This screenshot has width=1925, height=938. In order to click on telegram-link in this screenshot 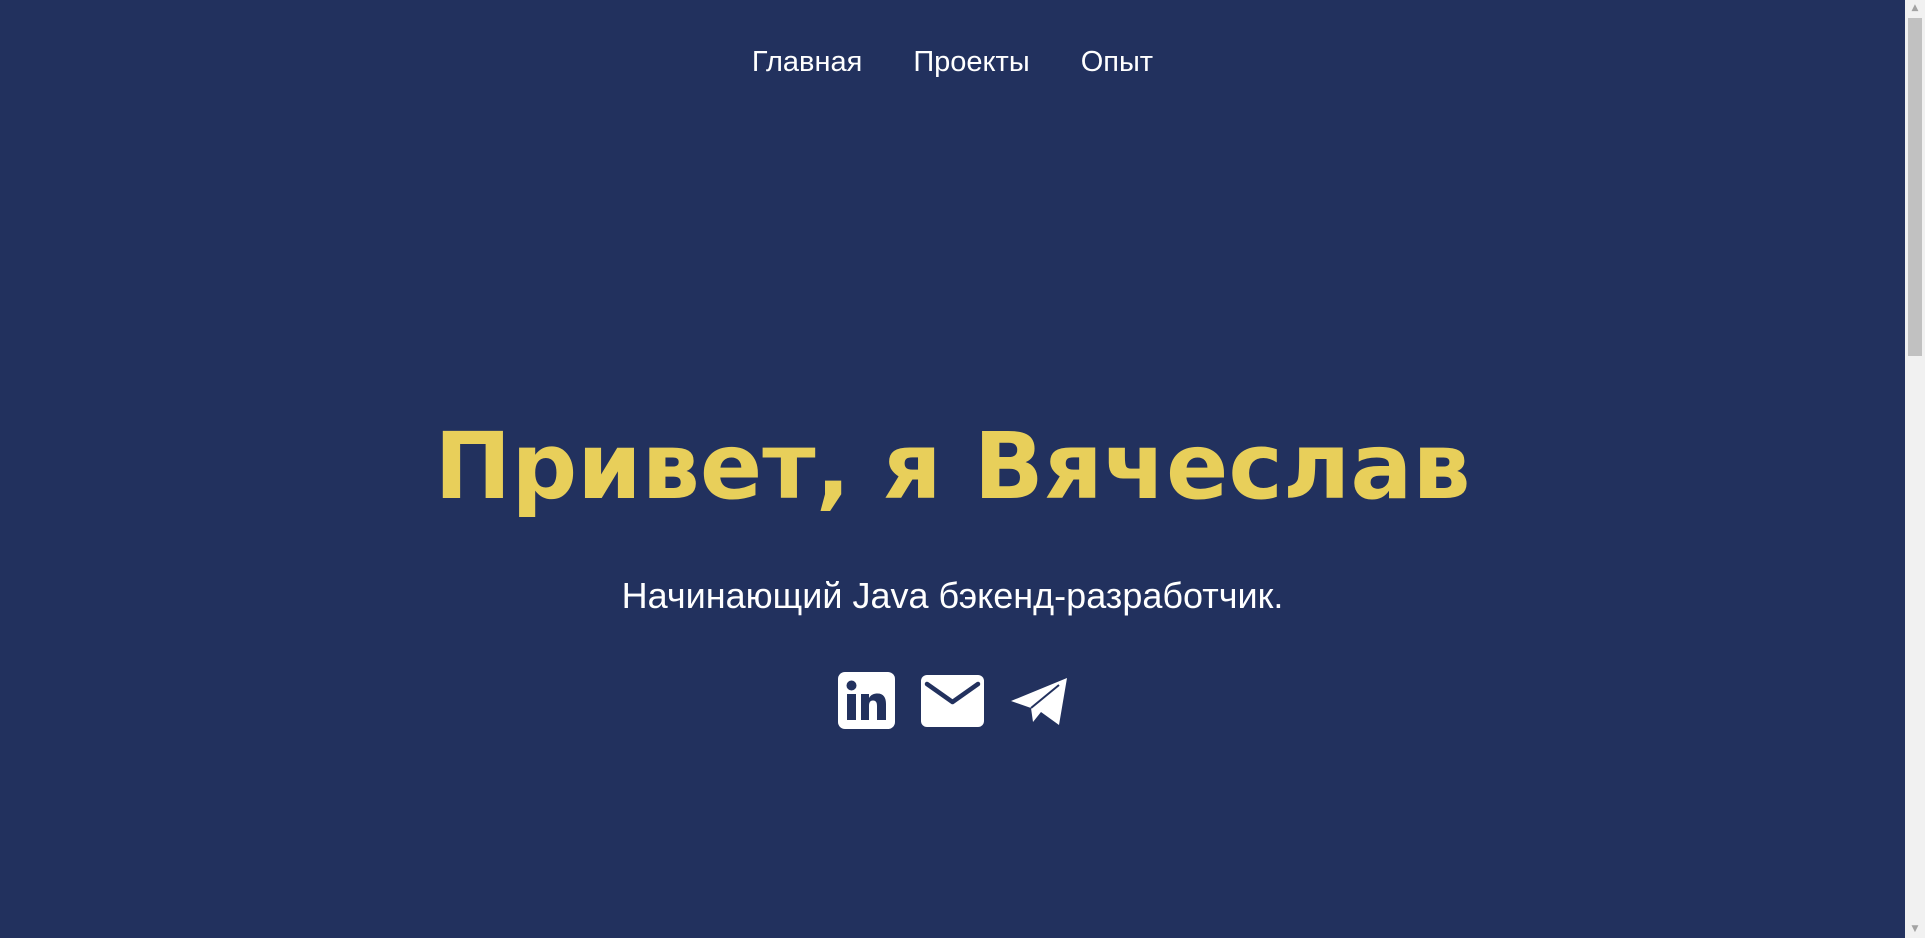, I will do `click(1039, 701)`.